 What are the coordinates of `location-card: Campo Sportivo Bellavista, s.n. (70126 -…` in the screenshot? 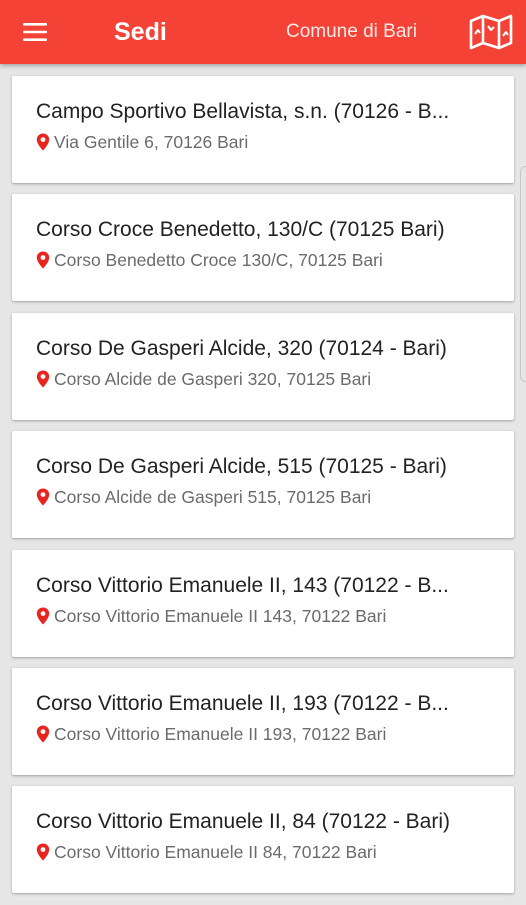 It's located at (263, 129).